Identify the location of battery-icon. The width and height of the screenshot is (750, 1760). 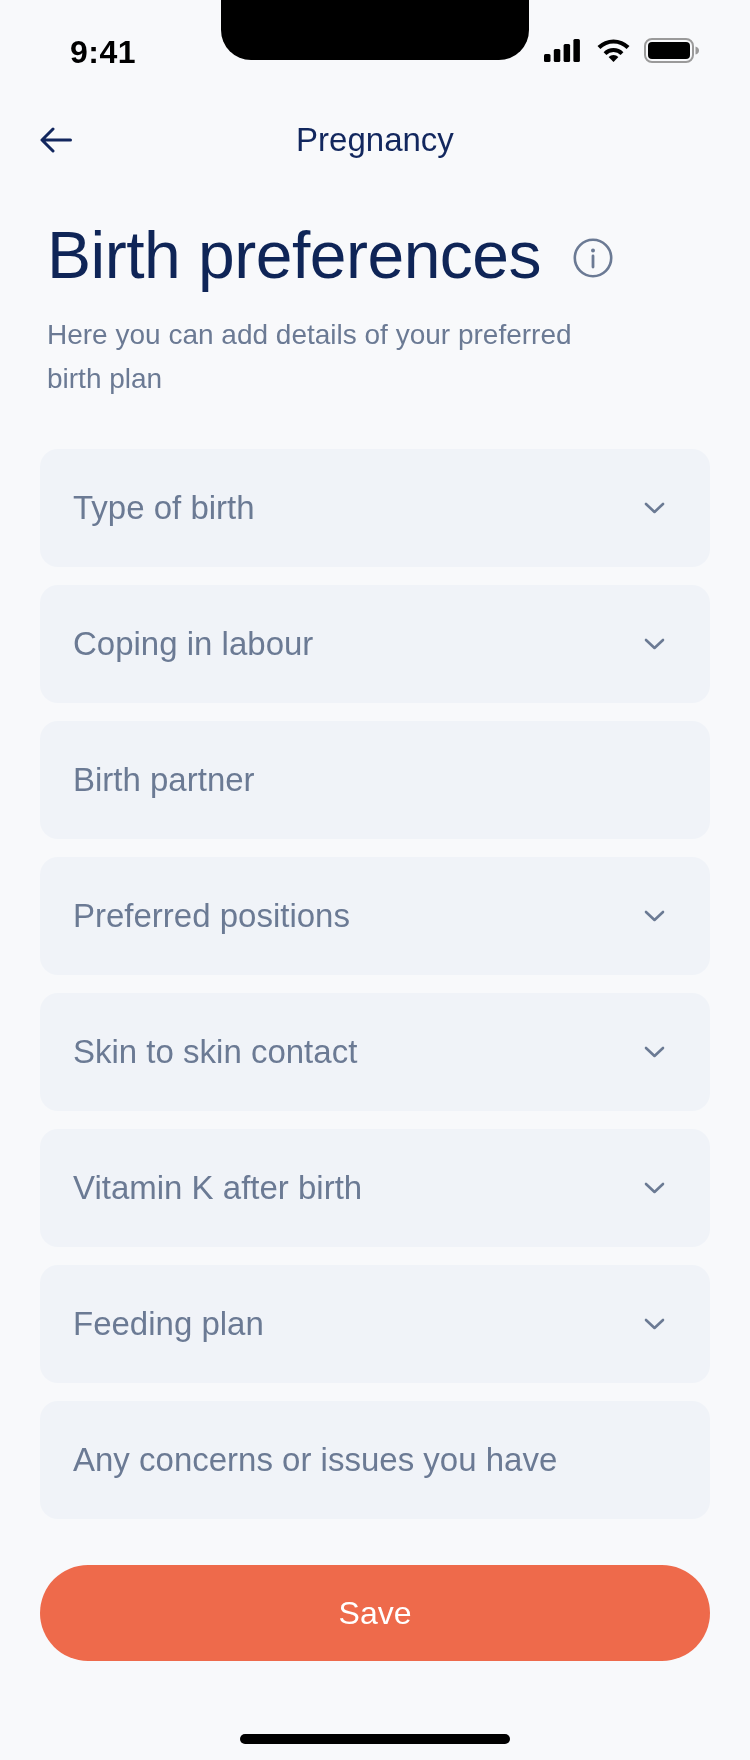
(671, 50).